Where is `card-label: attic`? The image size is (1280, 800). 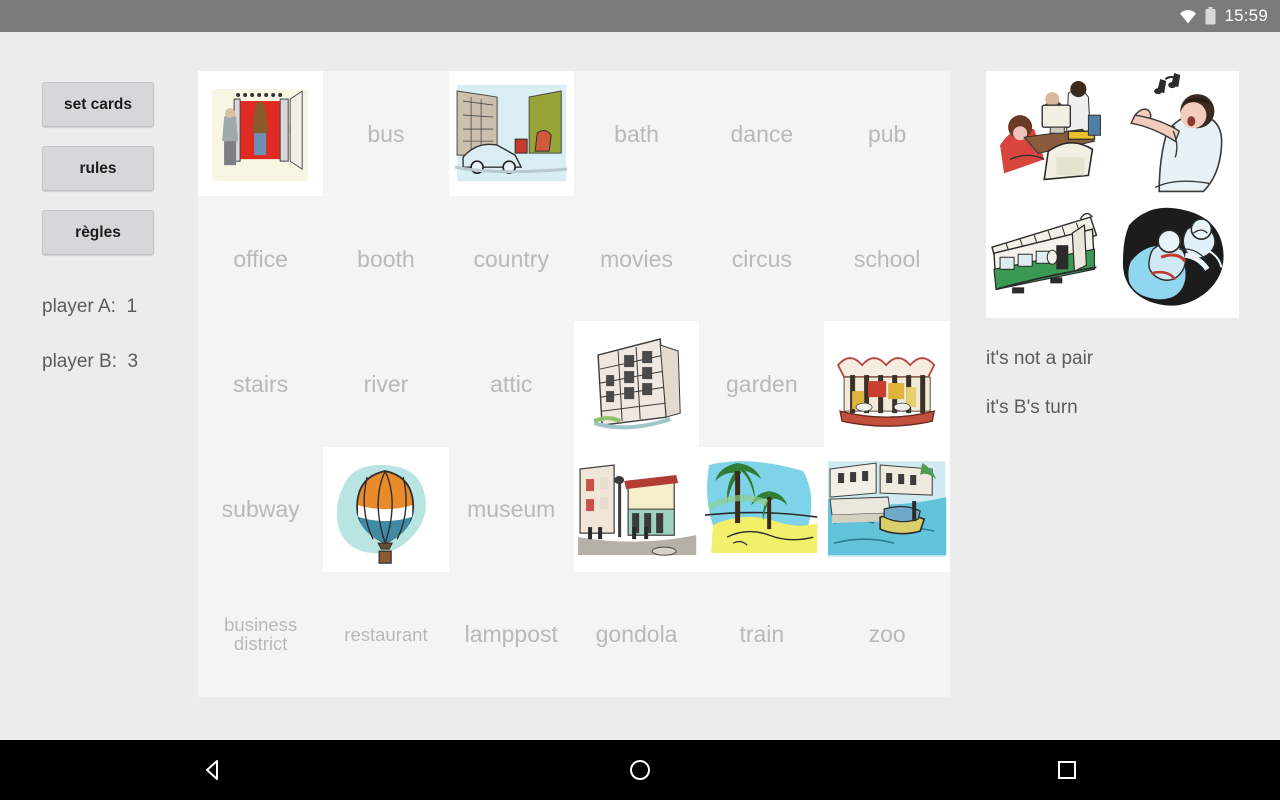 card-label: attic is located at coordinates (511, 383).